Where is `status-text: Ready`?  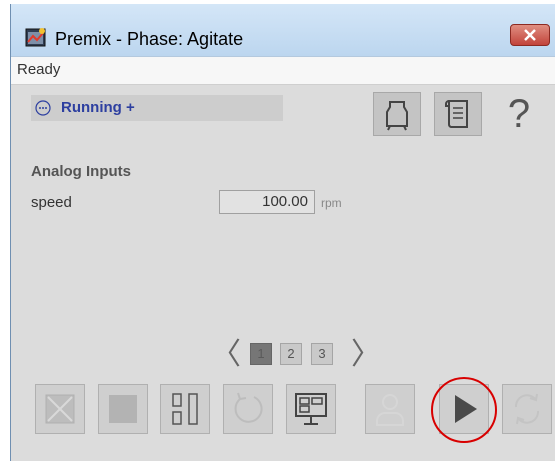
status-text: Ready is located at coordinates (39, 69).